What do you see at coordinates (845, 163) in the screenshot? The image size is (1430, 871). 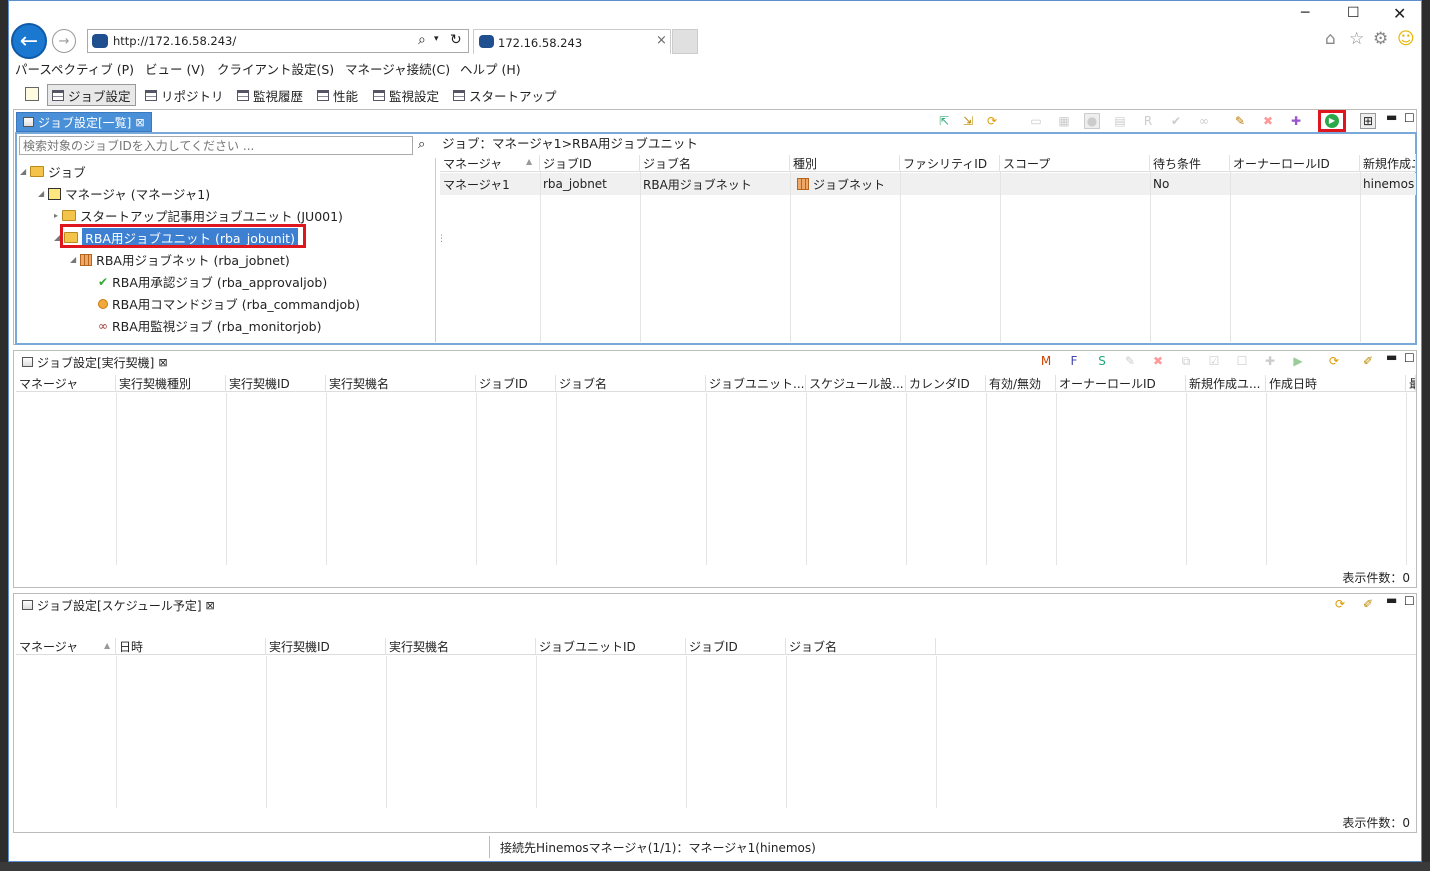 I see `col-type: 種別` at bounding box center [845, 163].